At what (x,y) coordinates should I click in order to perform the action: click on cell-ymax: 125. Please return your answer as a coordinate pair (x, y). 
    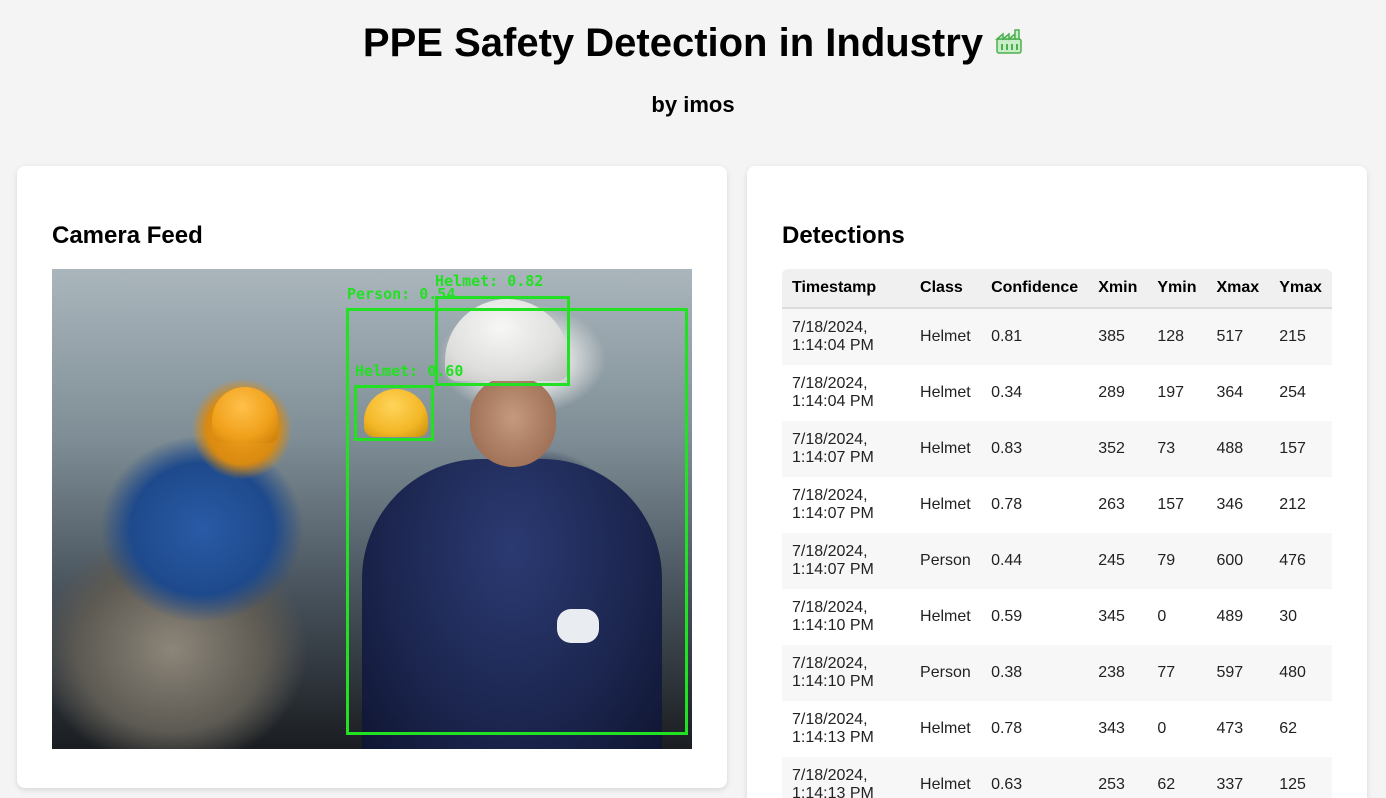
    Looking at the image, I should click on (1300, 777).